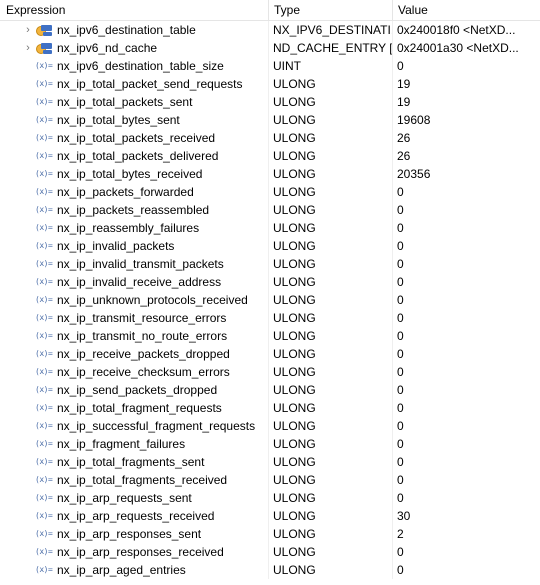 This screenshot has height=585, width=540. What do you see at coordinates (330, 10) in the screenshot?
I see `column-header-type: Type` at bounding box center [330, 10].